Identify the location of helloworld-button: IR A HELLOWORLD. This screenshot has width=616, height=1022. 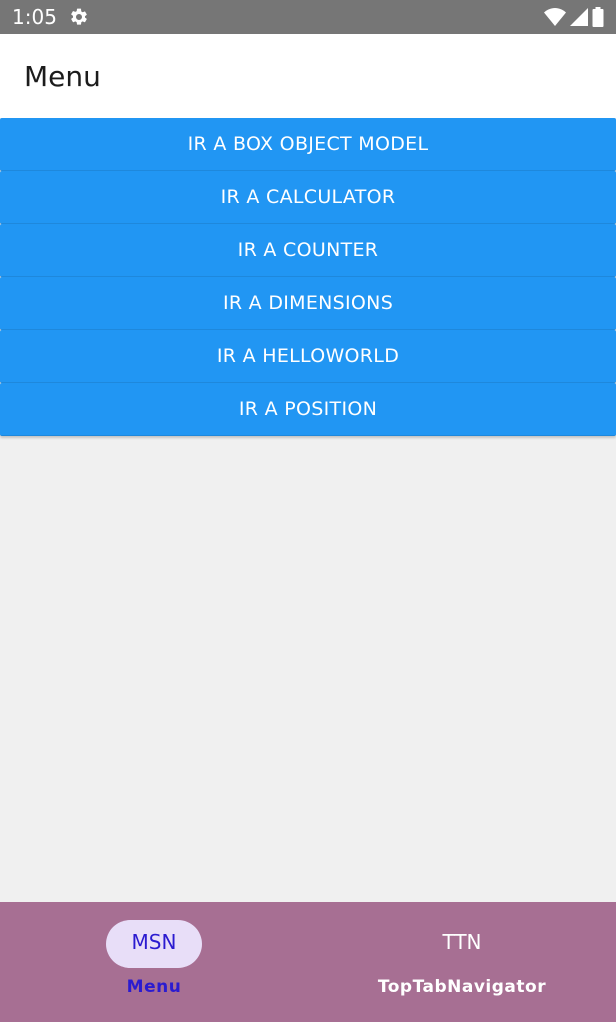
(308, 356).